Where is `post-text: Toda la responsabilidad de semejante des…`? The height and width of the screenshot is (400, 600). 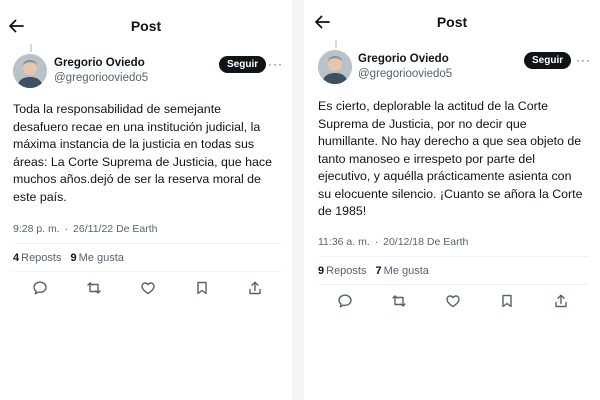 post-text: Toda la responsabilidad de semejante des… is located at coordinates (142, 153).